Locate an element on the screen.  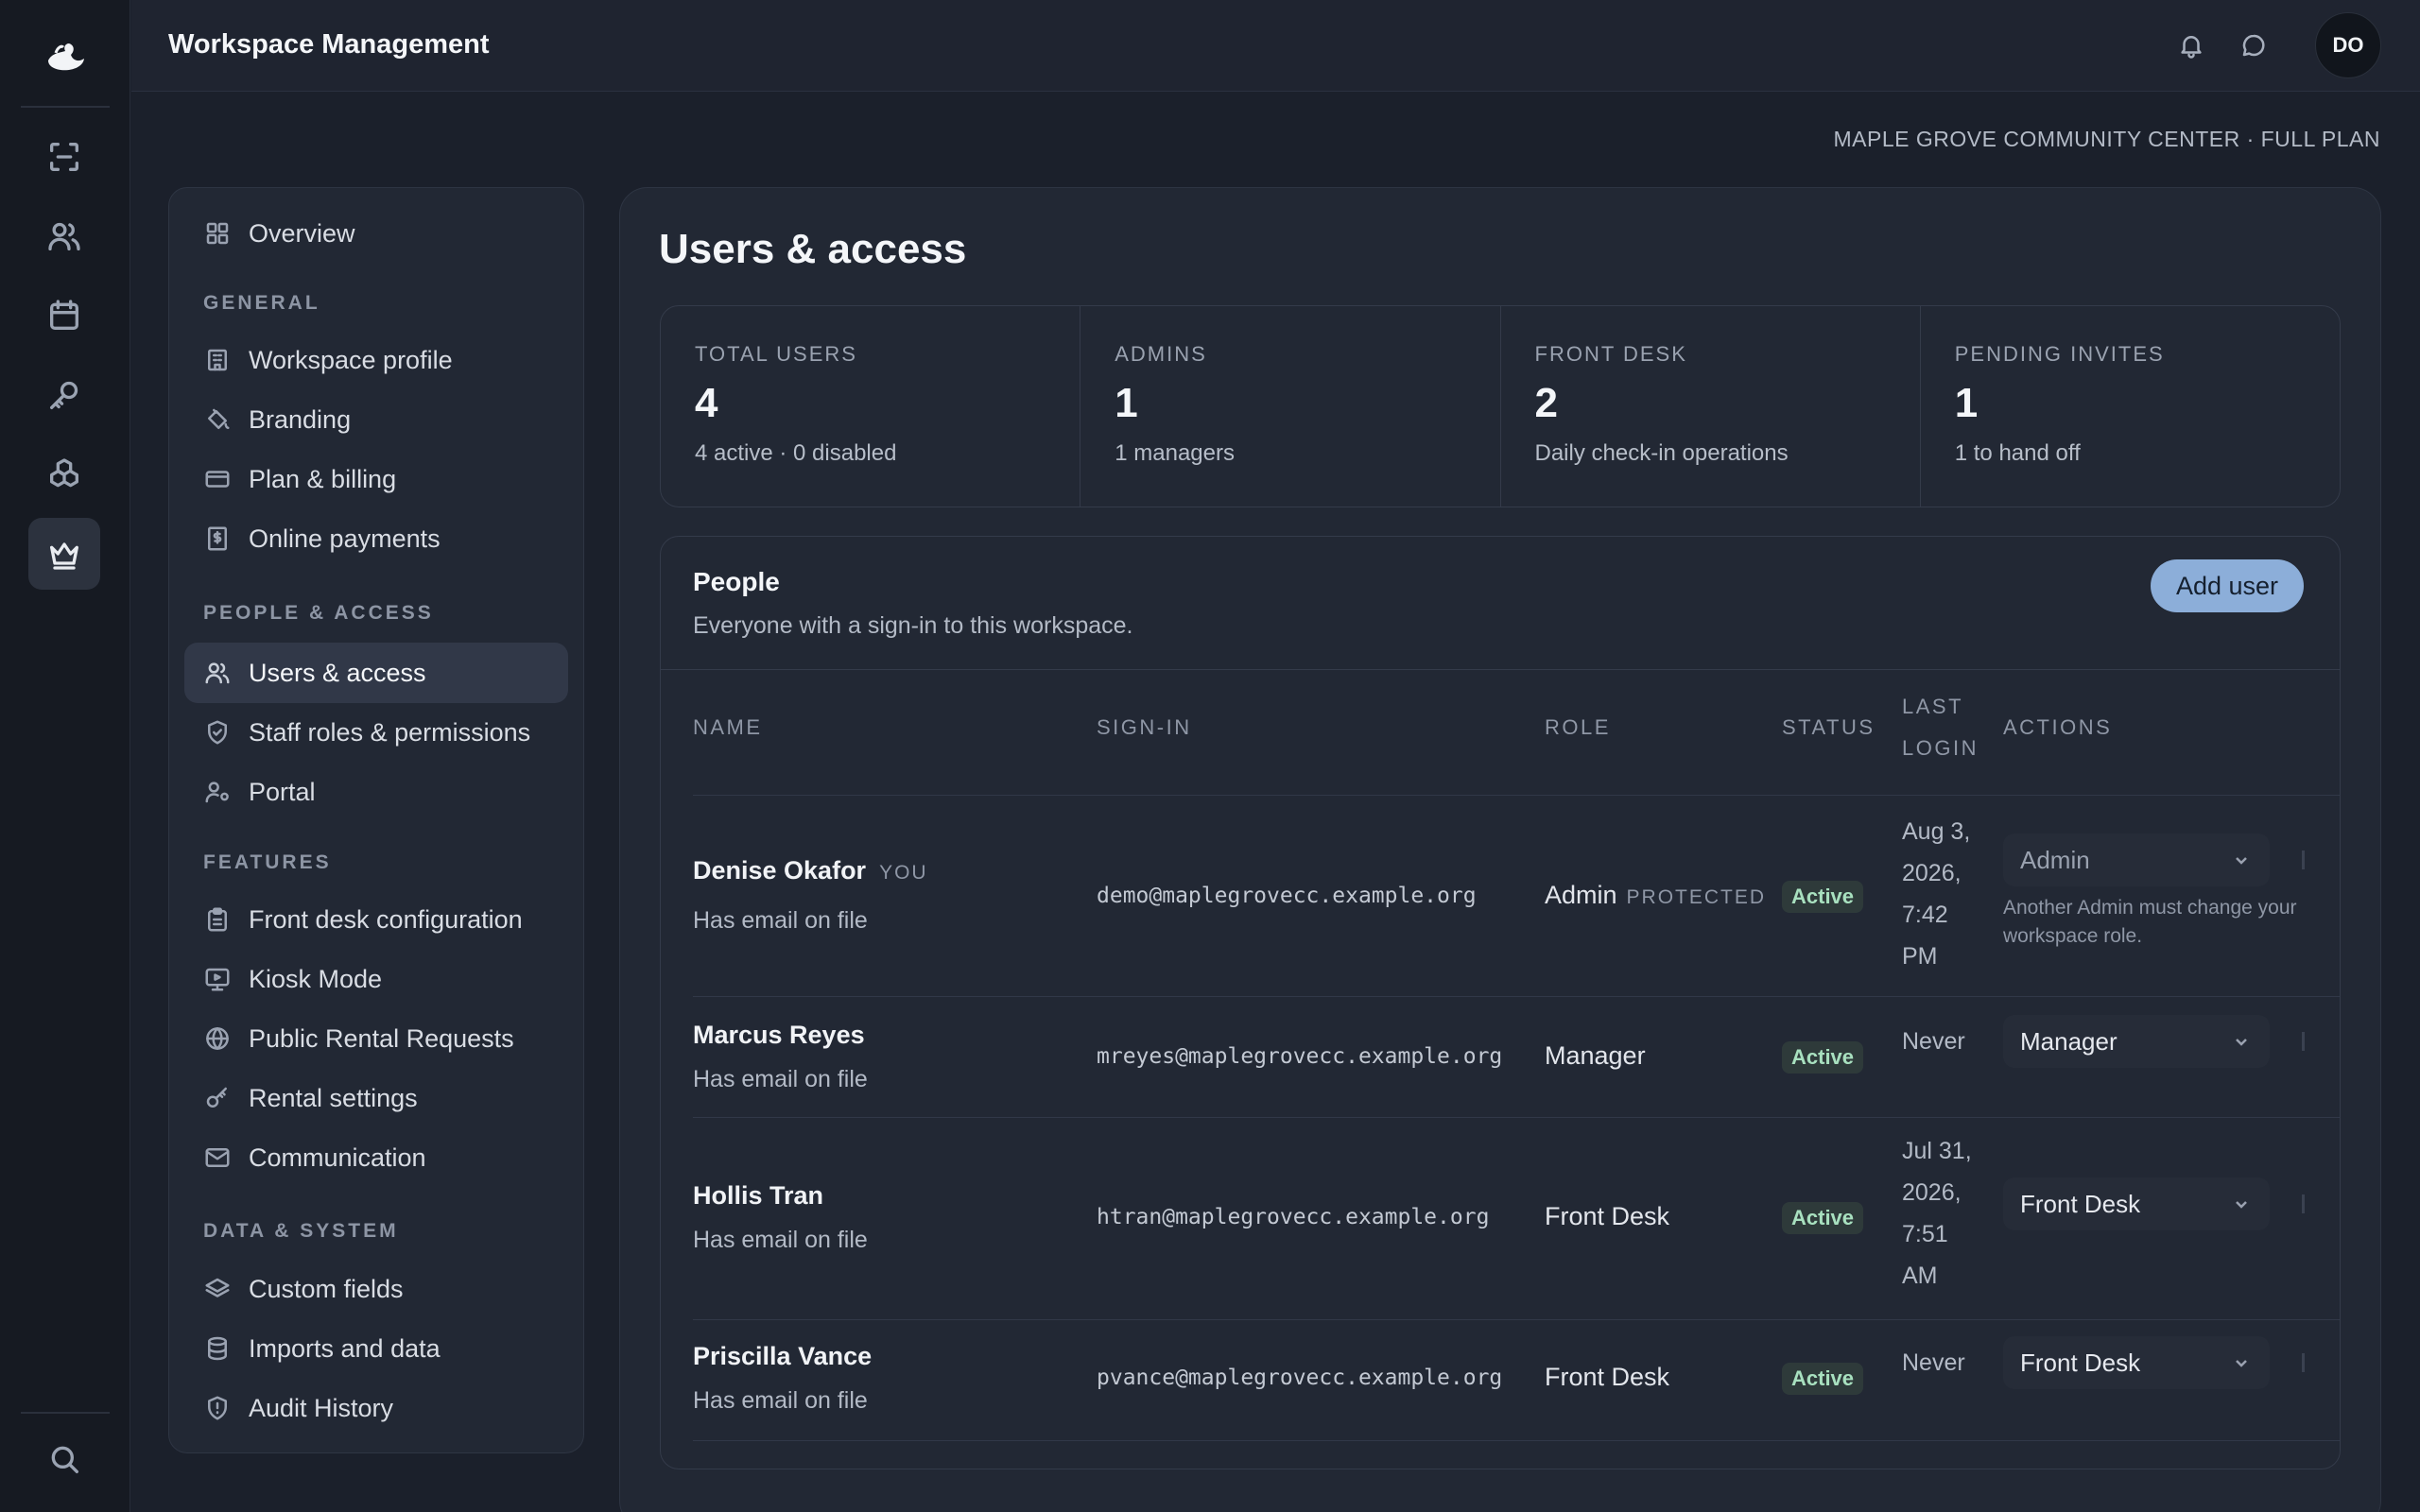
nav-item-audit-history: Audit History is located at coordinates (376, 1408).